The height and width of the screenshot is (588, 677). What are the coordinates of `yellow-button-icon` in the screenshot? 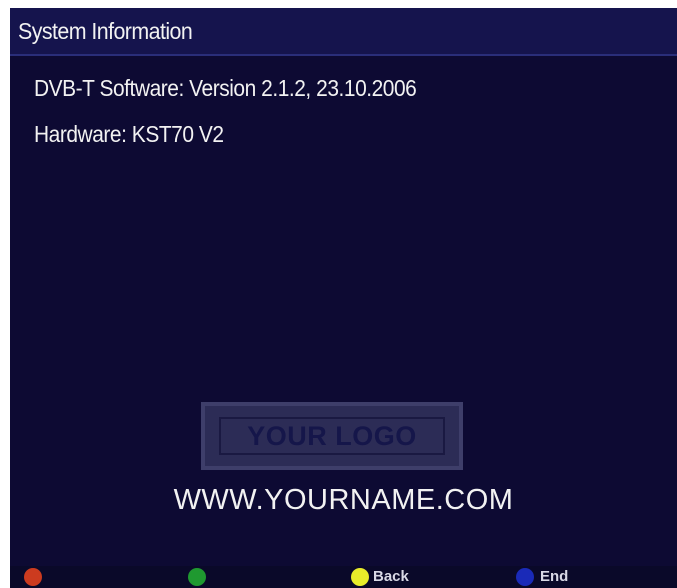 It's located at (360, 577).